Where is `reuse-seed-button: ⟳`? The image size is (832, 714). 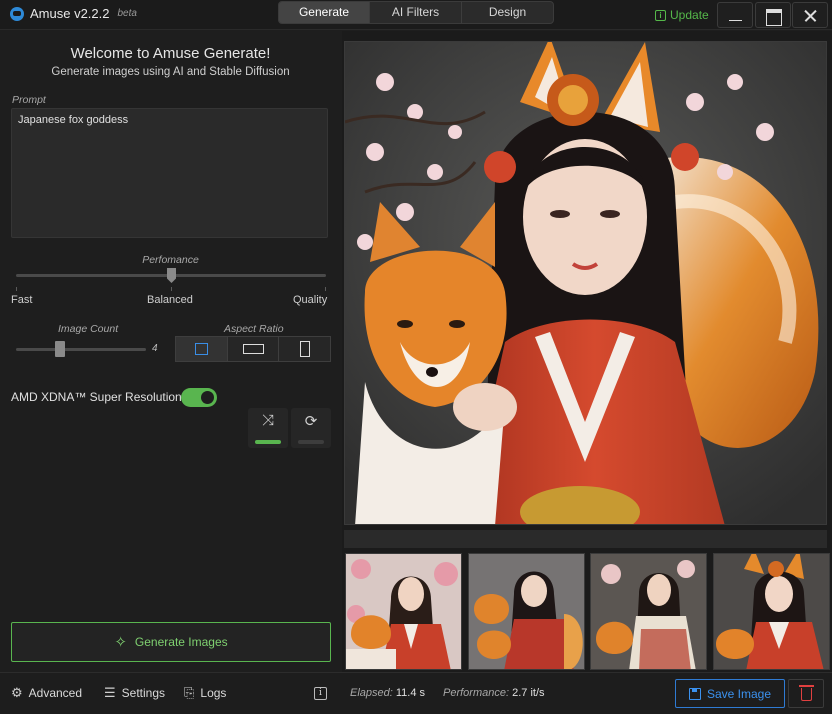 reuse-seed-button: ⟳ is located at coordinates (311, 428).